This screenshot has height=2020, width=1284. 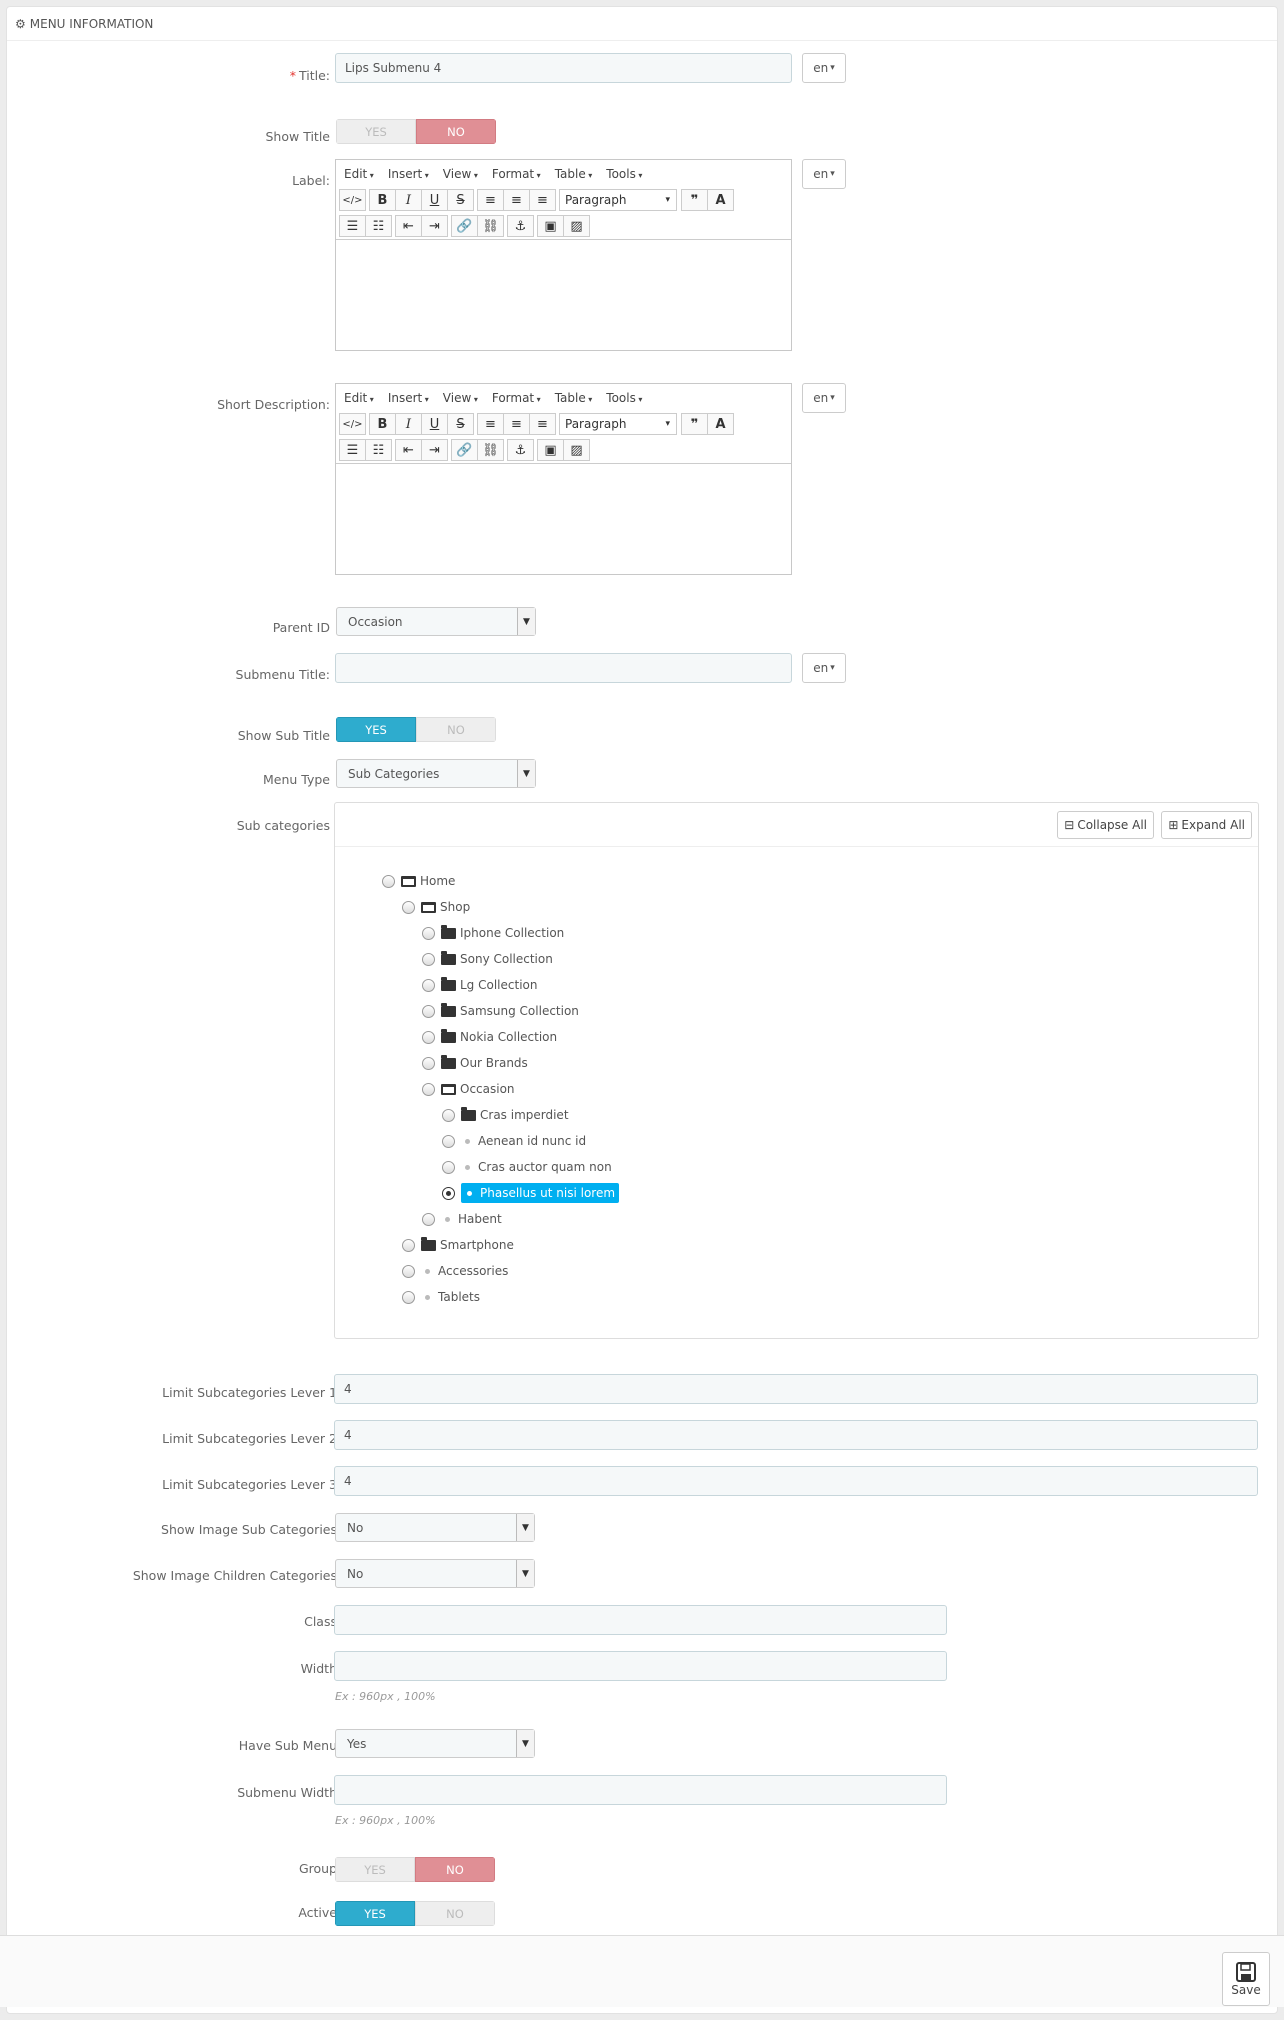 What do you see at coordinates (375, 1869) in the screenshot?
I see `group-yes: YES` at bounding box center [375, 1869].